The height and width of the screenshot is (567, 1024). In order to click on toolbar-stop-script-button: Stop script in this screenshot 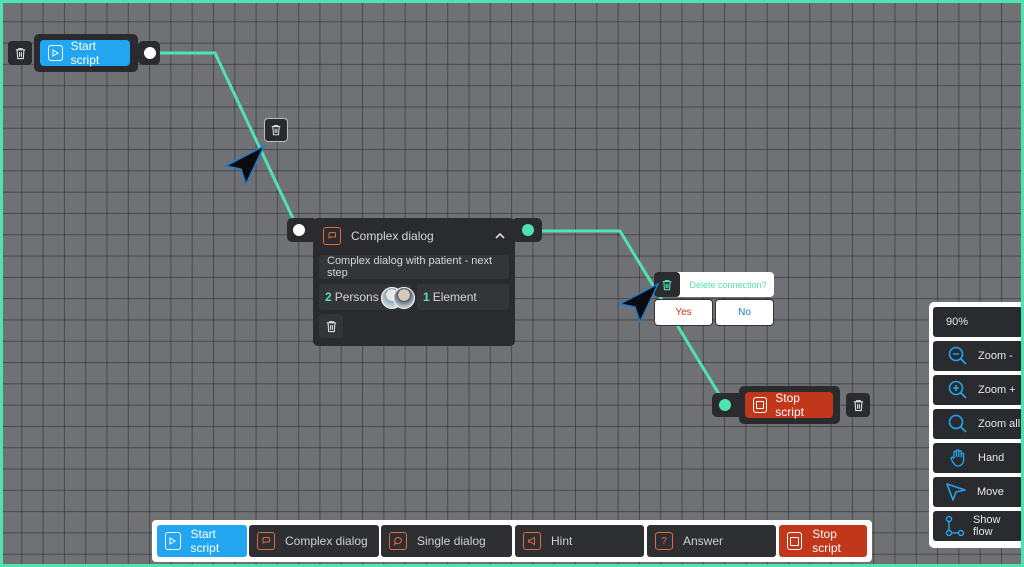, I will do `click(823, 541)`.